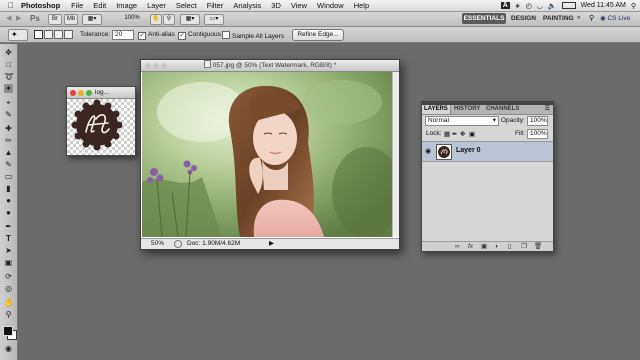 The width and height of the screenshot is (640, 360). What do you see at coordinates (8, 200) in the screenshot?
I see `blur-tool-icon: ●` at bounding box center [8, 200].